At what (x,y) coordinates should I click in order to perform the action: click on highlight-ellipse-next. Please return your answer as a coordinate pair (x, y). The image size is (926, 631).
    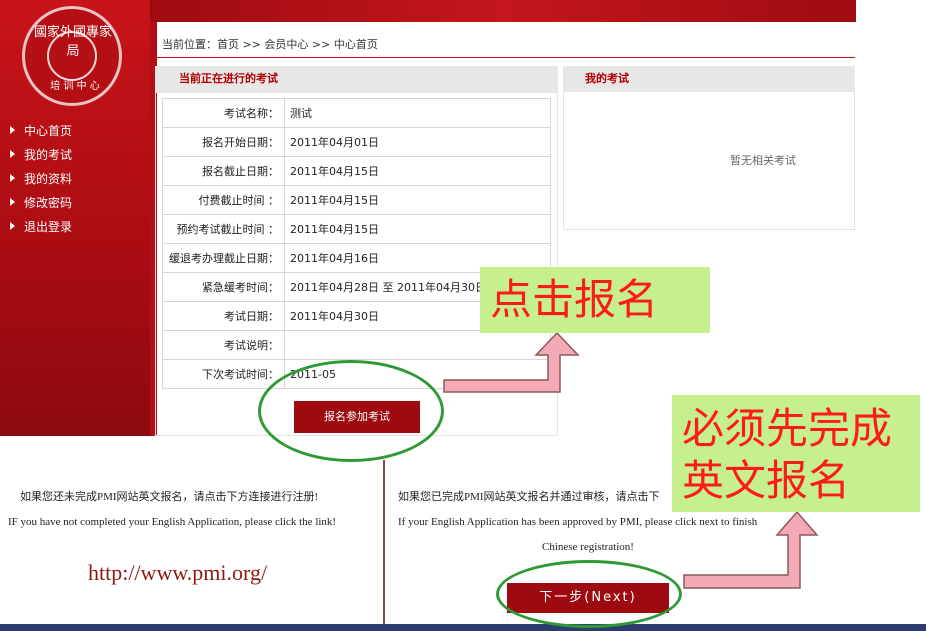
    Looking at the image, I should click on (589, 594).